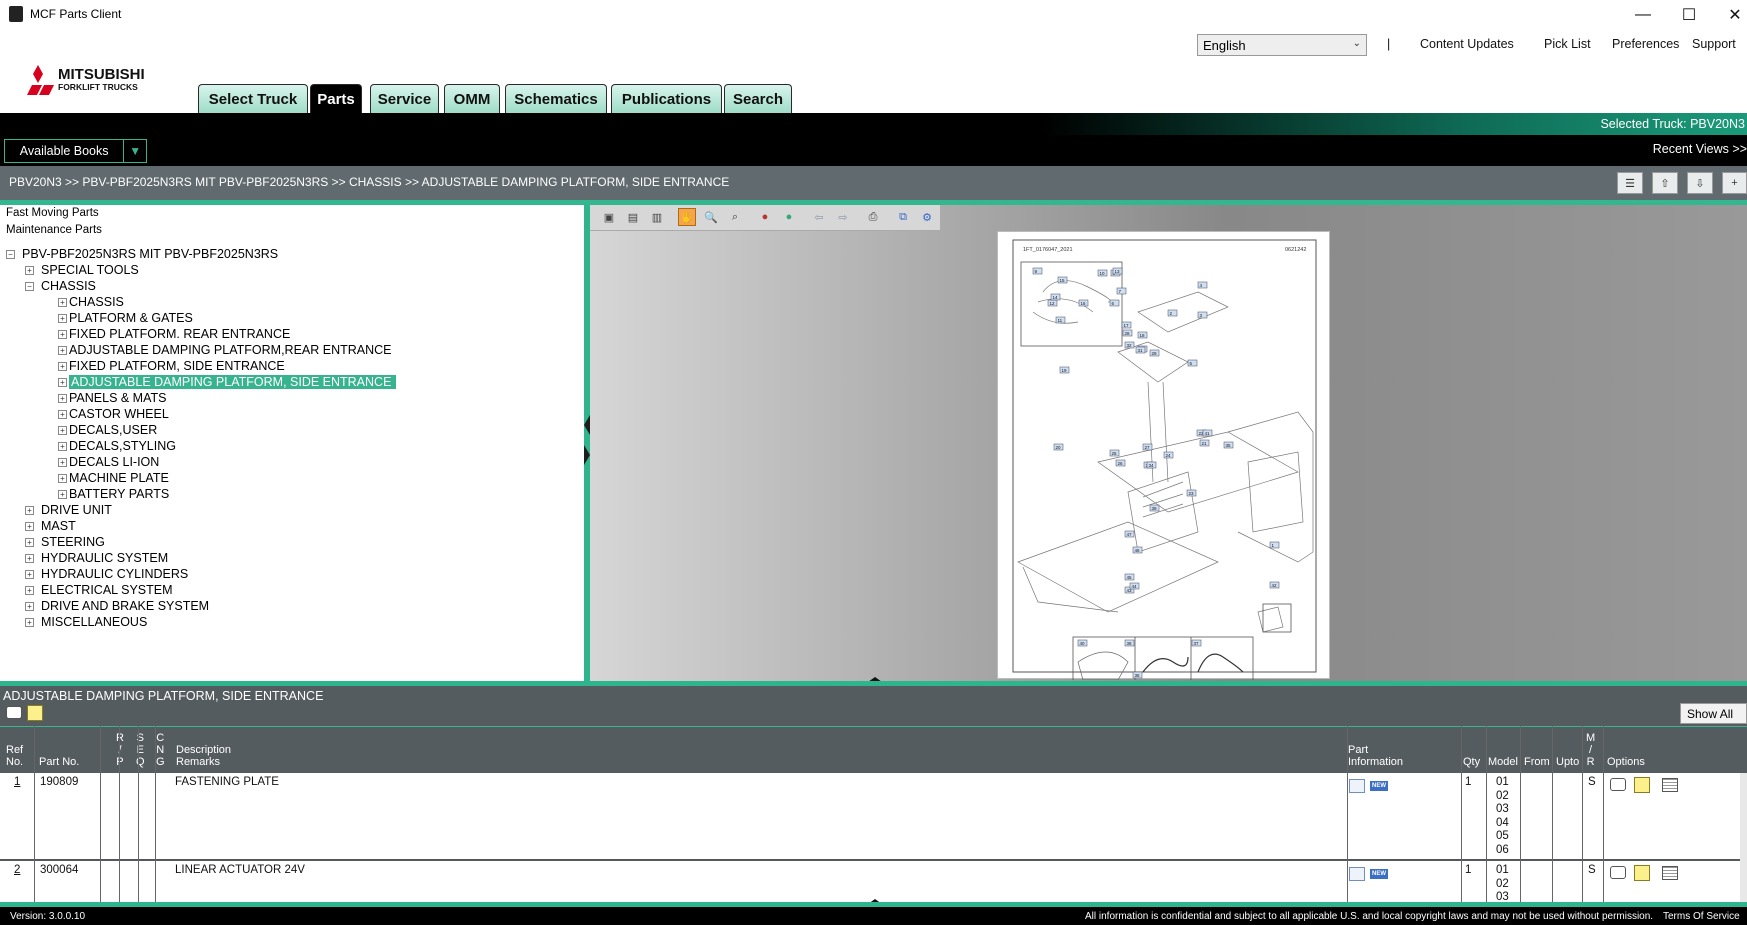 Image resolution: width=1747 pixels, height=925 pixels. What do you see at coordinates (1665, 183) in the screenshot?
I see `move-up-icon: ⇧` at bounding box center [1665, 183].